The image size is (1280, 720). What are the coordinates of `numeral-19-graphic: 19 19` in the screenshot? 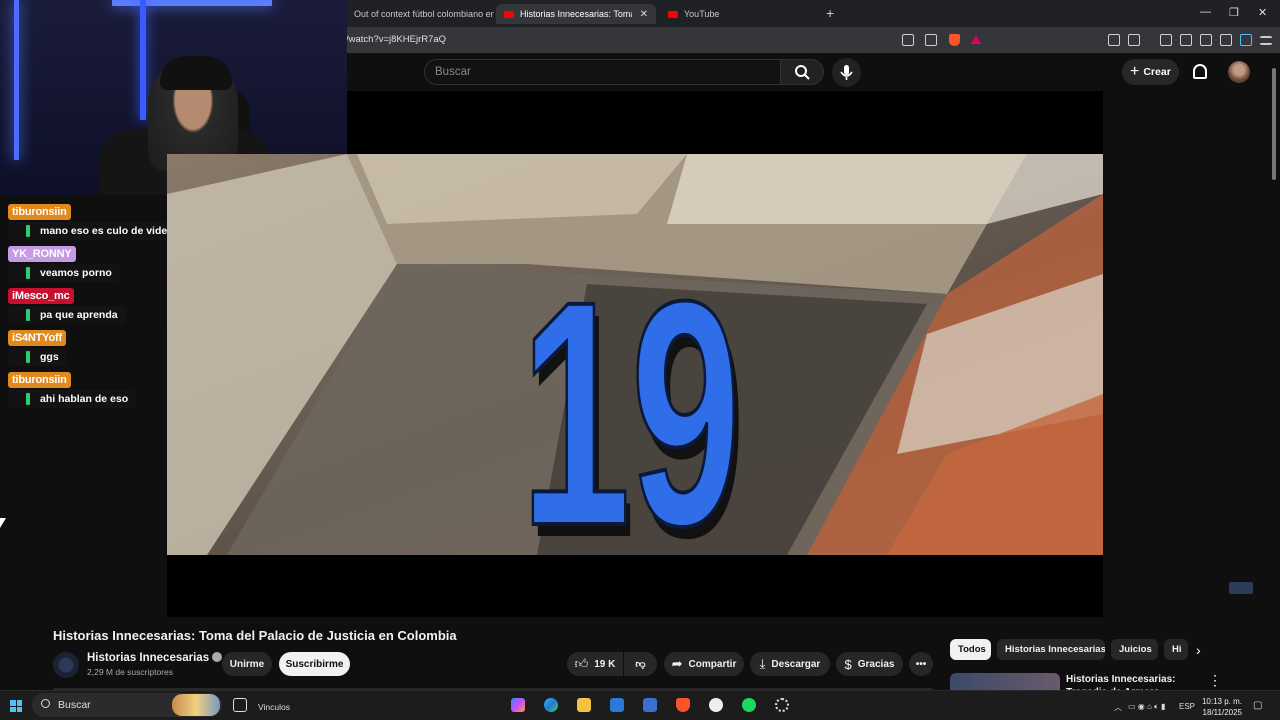 It's located at (632, 394).